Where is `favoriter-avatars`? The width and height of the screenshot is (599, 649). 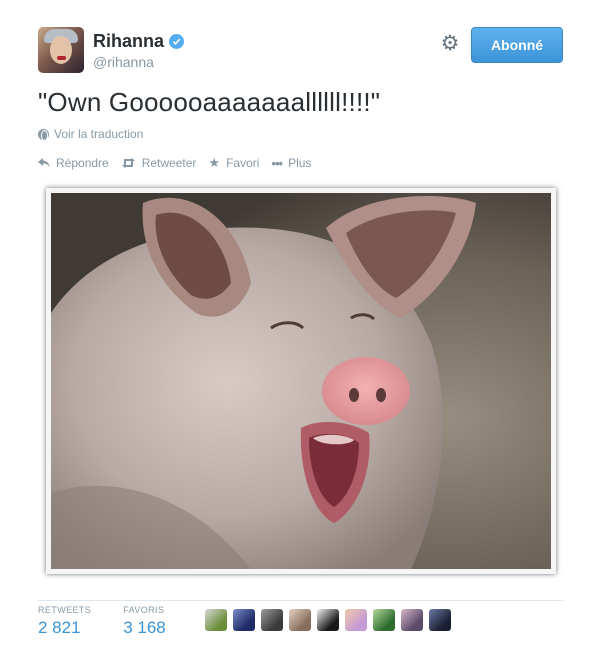 favoriter-avatars is located at coordinates (328, 620).